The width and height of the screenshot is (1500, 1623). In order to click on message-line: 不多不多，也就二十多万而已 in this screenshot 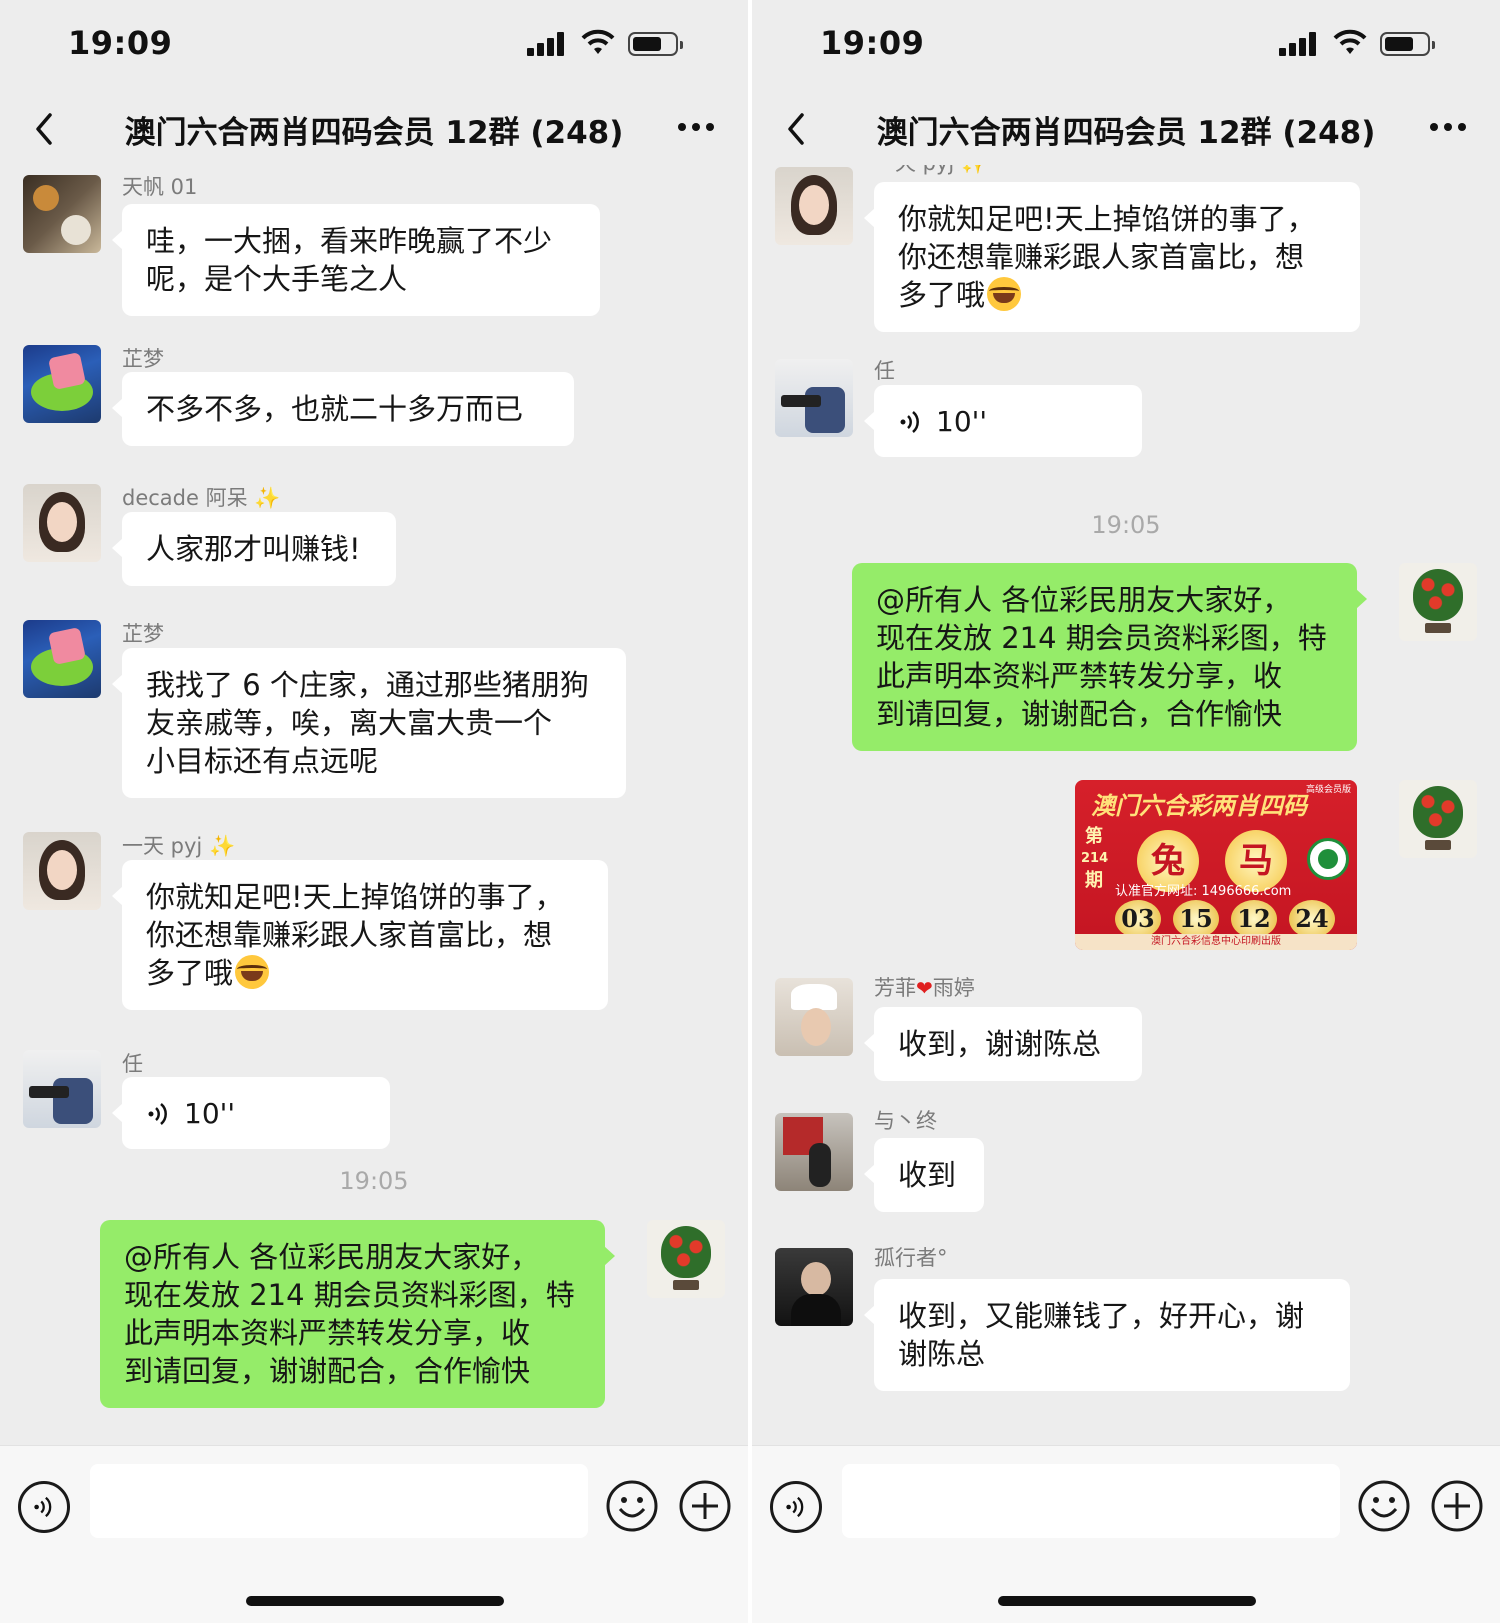, I will do `click(335, 409)`.